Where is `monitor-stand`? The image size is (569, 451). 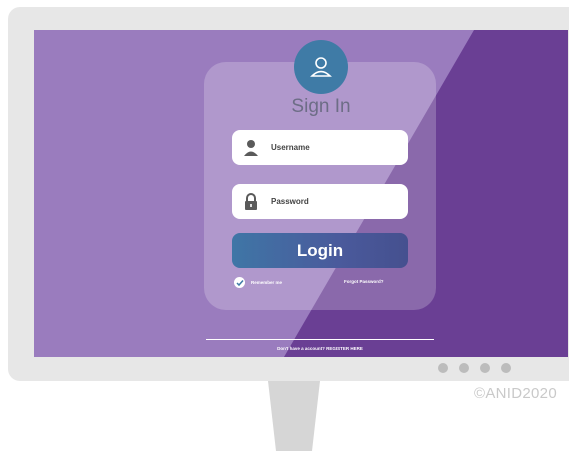 monitor-stand is located at coordinates (294, 416).